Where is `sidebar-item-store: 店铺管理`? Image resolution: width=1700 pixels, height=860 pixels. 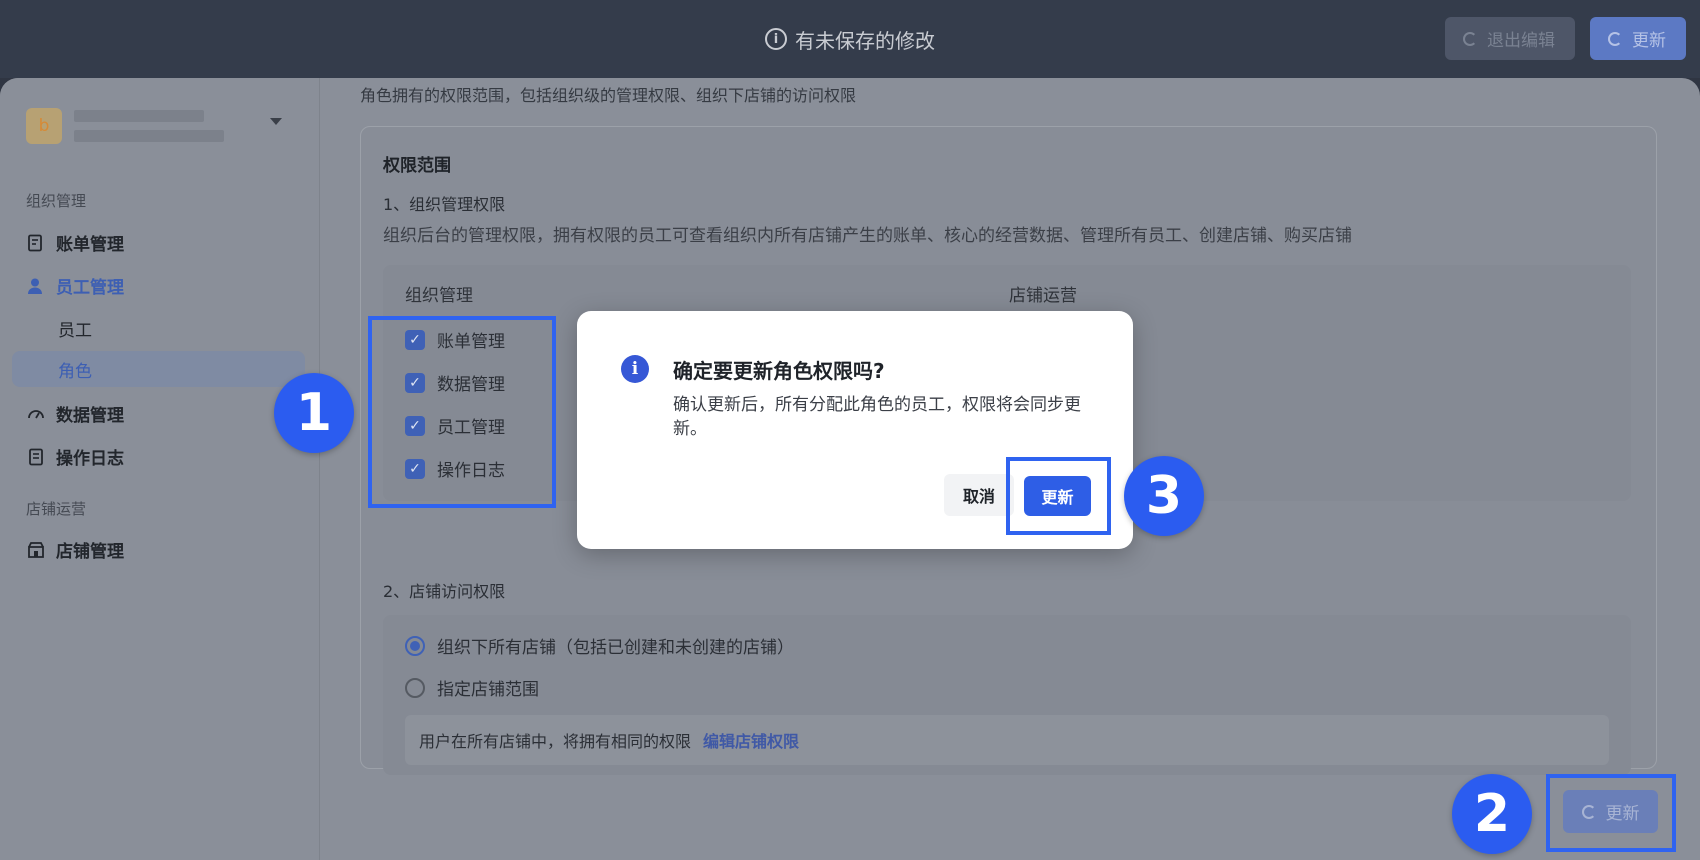
sidebar-item-store: 店铺管理 is located at coordinates (75, 549).